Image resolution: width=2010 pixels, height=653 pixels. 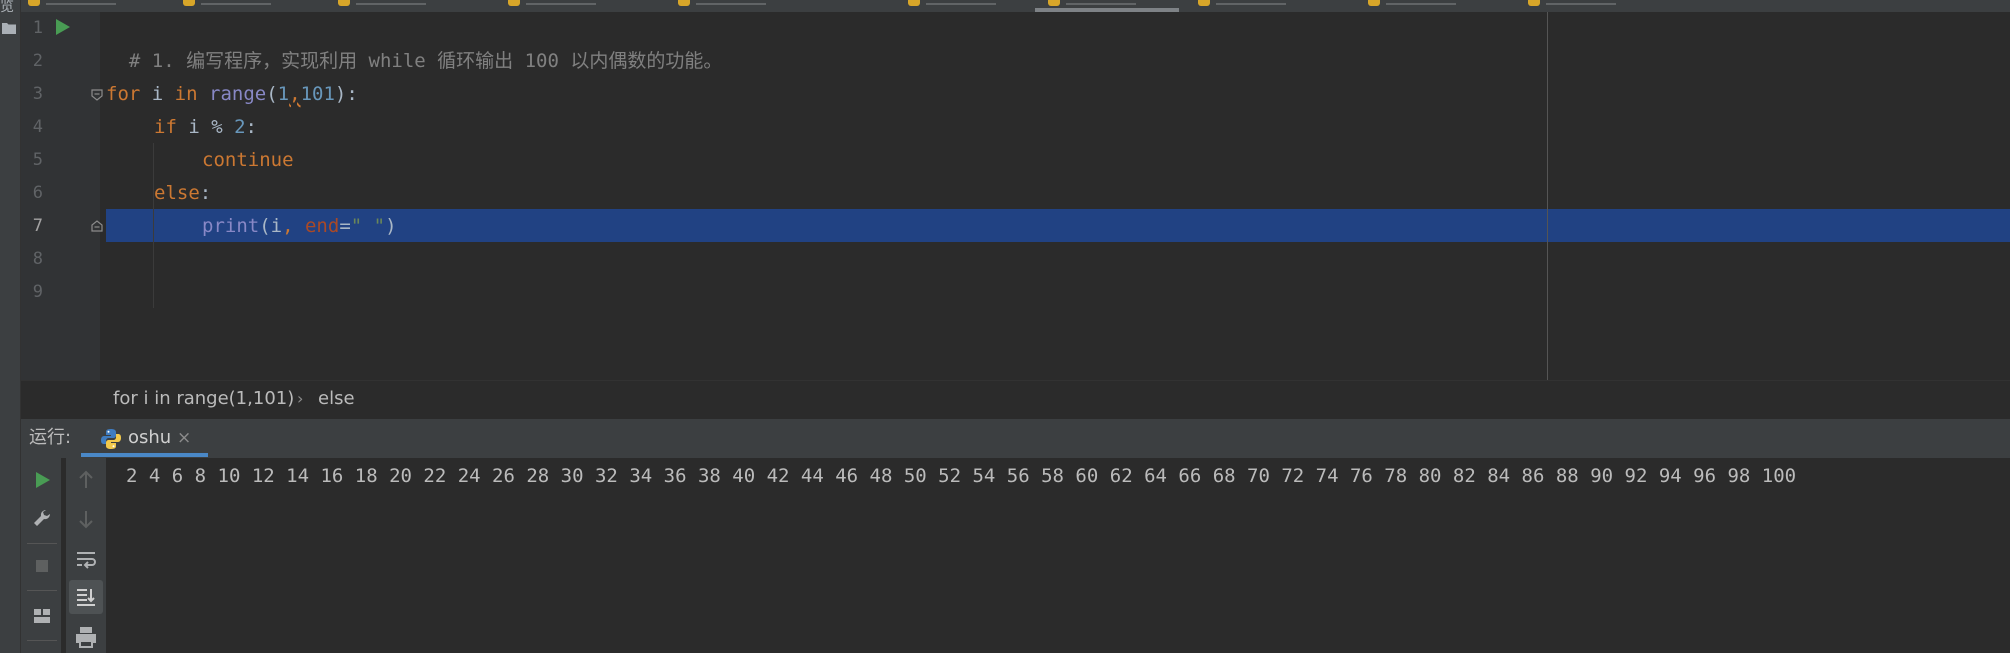 What do you see at coordinates (37, 193) in the screenshot?
I see `line-number: 6` at bounding box center [37, 193].